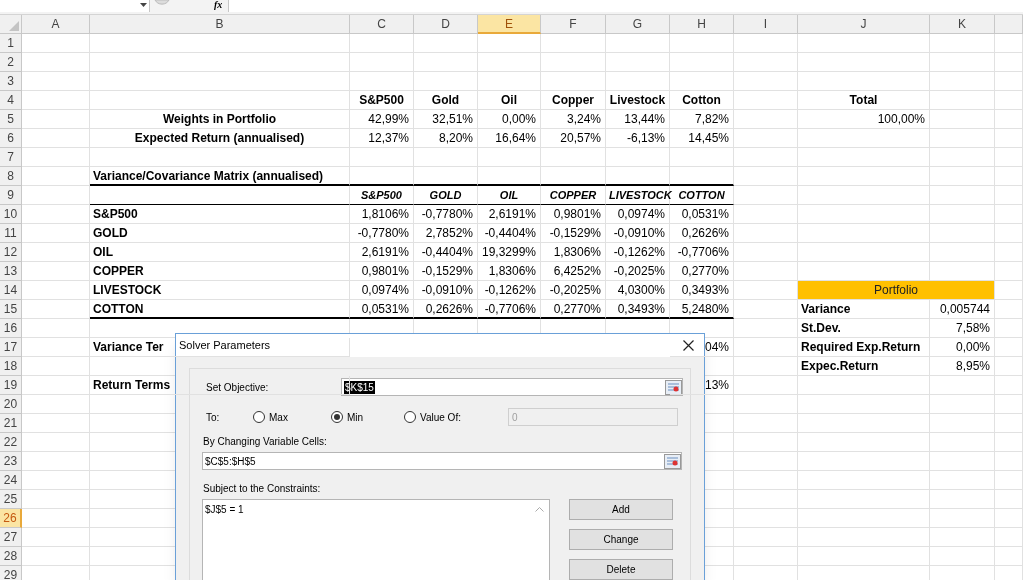  What do you see at coordinates (11, 328) in the screenshot?
I see `row-header: 16` at bounding box center [11, 328].